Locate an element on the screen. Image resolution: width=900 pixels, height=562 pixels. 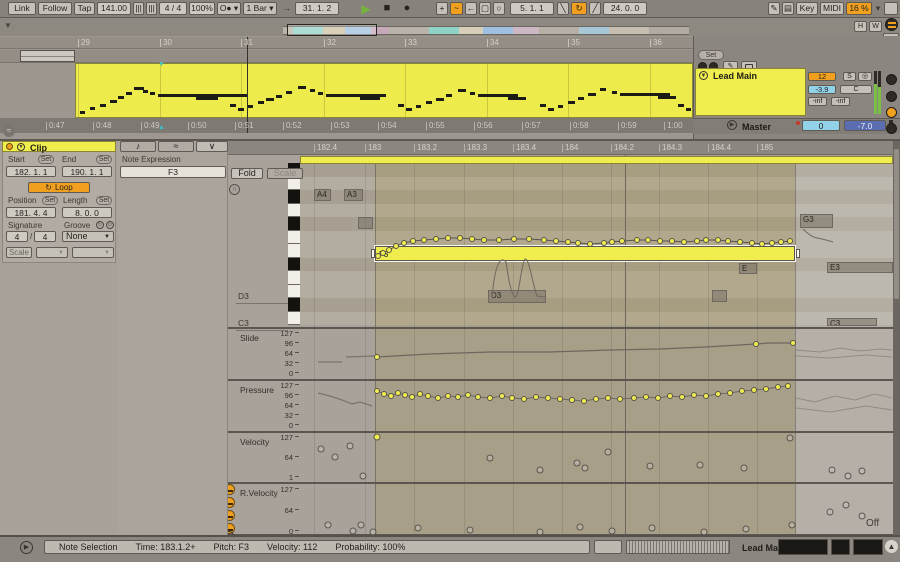
quantization-field: 100% is located at coordinates (202, 8).